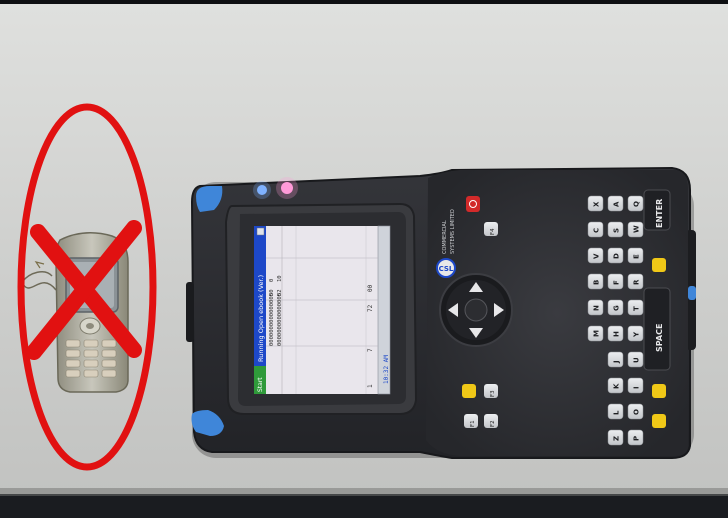 This screenshot has height=518, width=728. Describe the element at coordinates (280, 278) in the screenshot. I see `screen-col-value-2b: 10` at that location.